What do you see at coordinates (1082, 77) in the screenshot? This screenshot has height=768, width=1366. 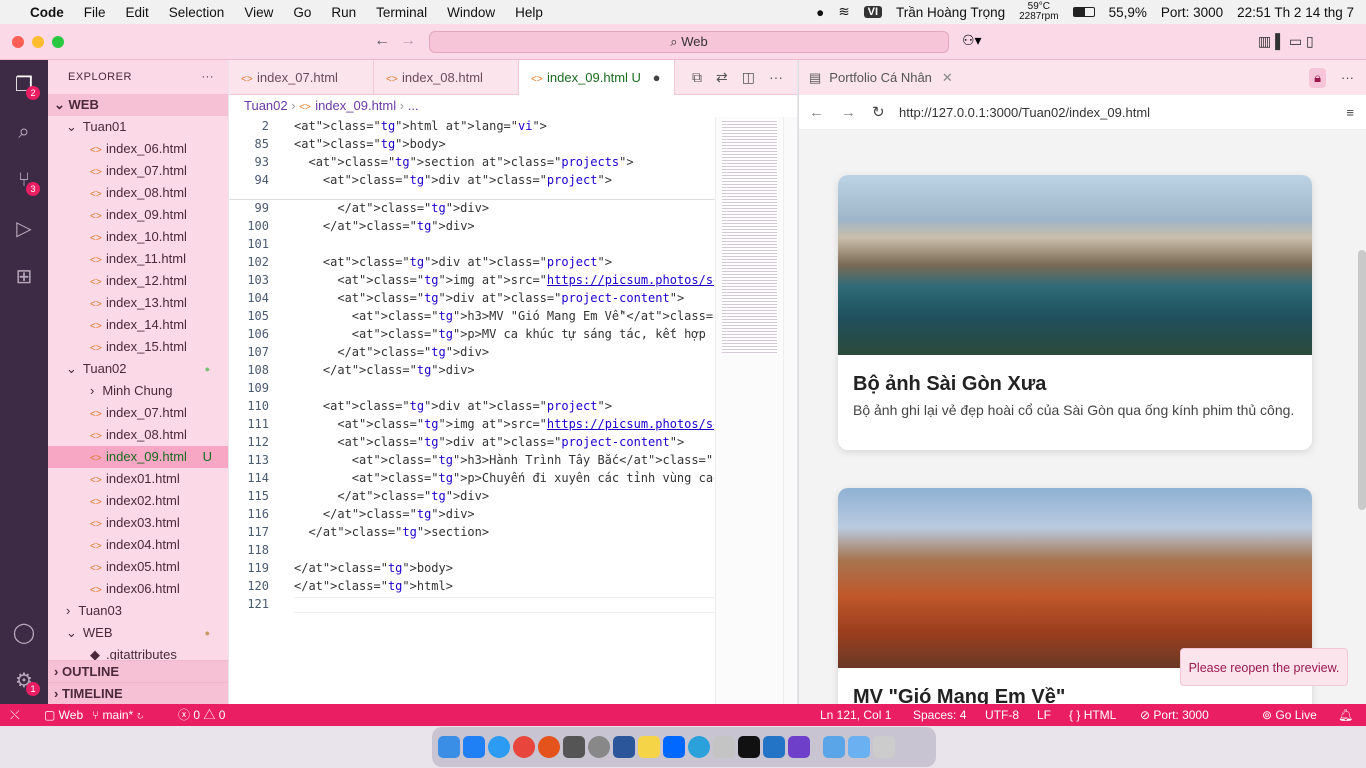 I see `preview-tab: ▤ Portfolio Cá Nhân ✕ 🔒︎ ···` at bounding box center [1082, 77].